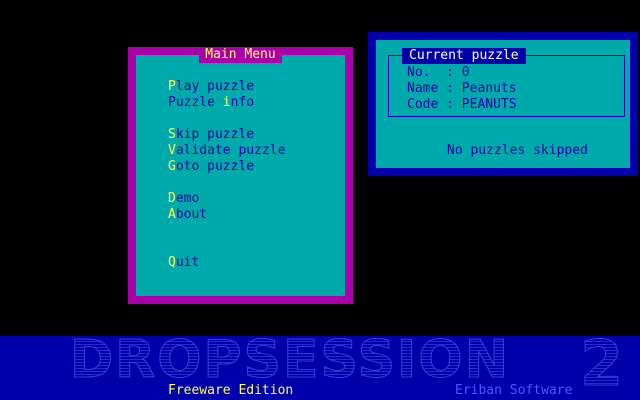 The width and height of the screenshot is (640, 400). What do you see at coordinates (230, 150) in the screenshot?
I see `menu-item-label: alidate puzzle` at bounding box center [230, 150].